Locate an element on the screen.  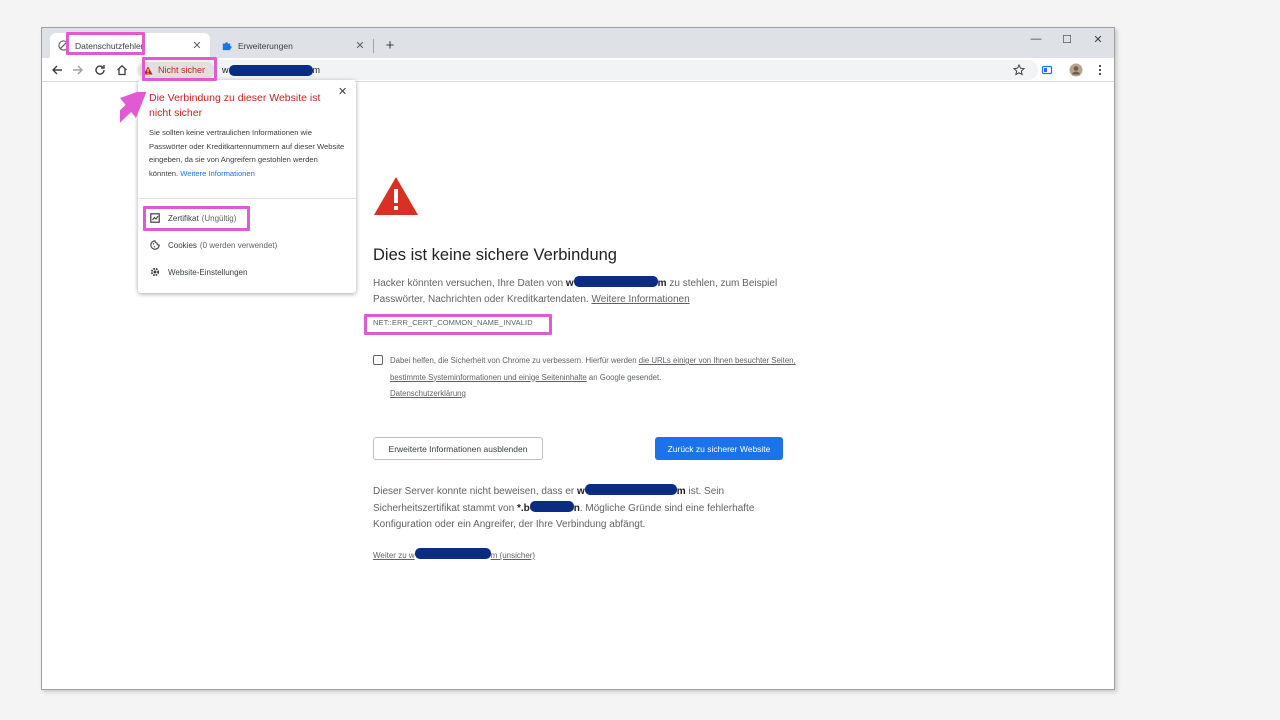
proceed-unsafe-link: Weiter zu w m (unsicher) is located at coordinates (454, 554).